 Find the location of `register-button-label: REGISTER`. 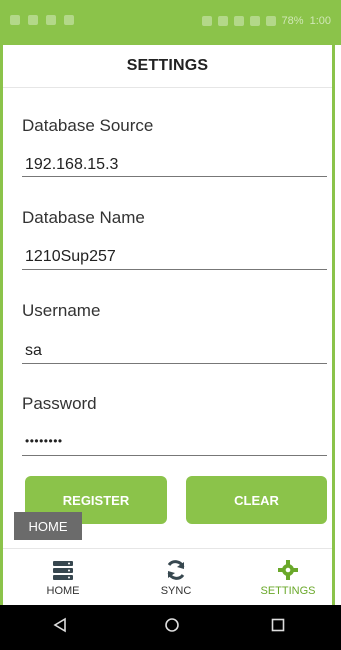

register-button-label: REGISTER is located at coordinates (96, 500).